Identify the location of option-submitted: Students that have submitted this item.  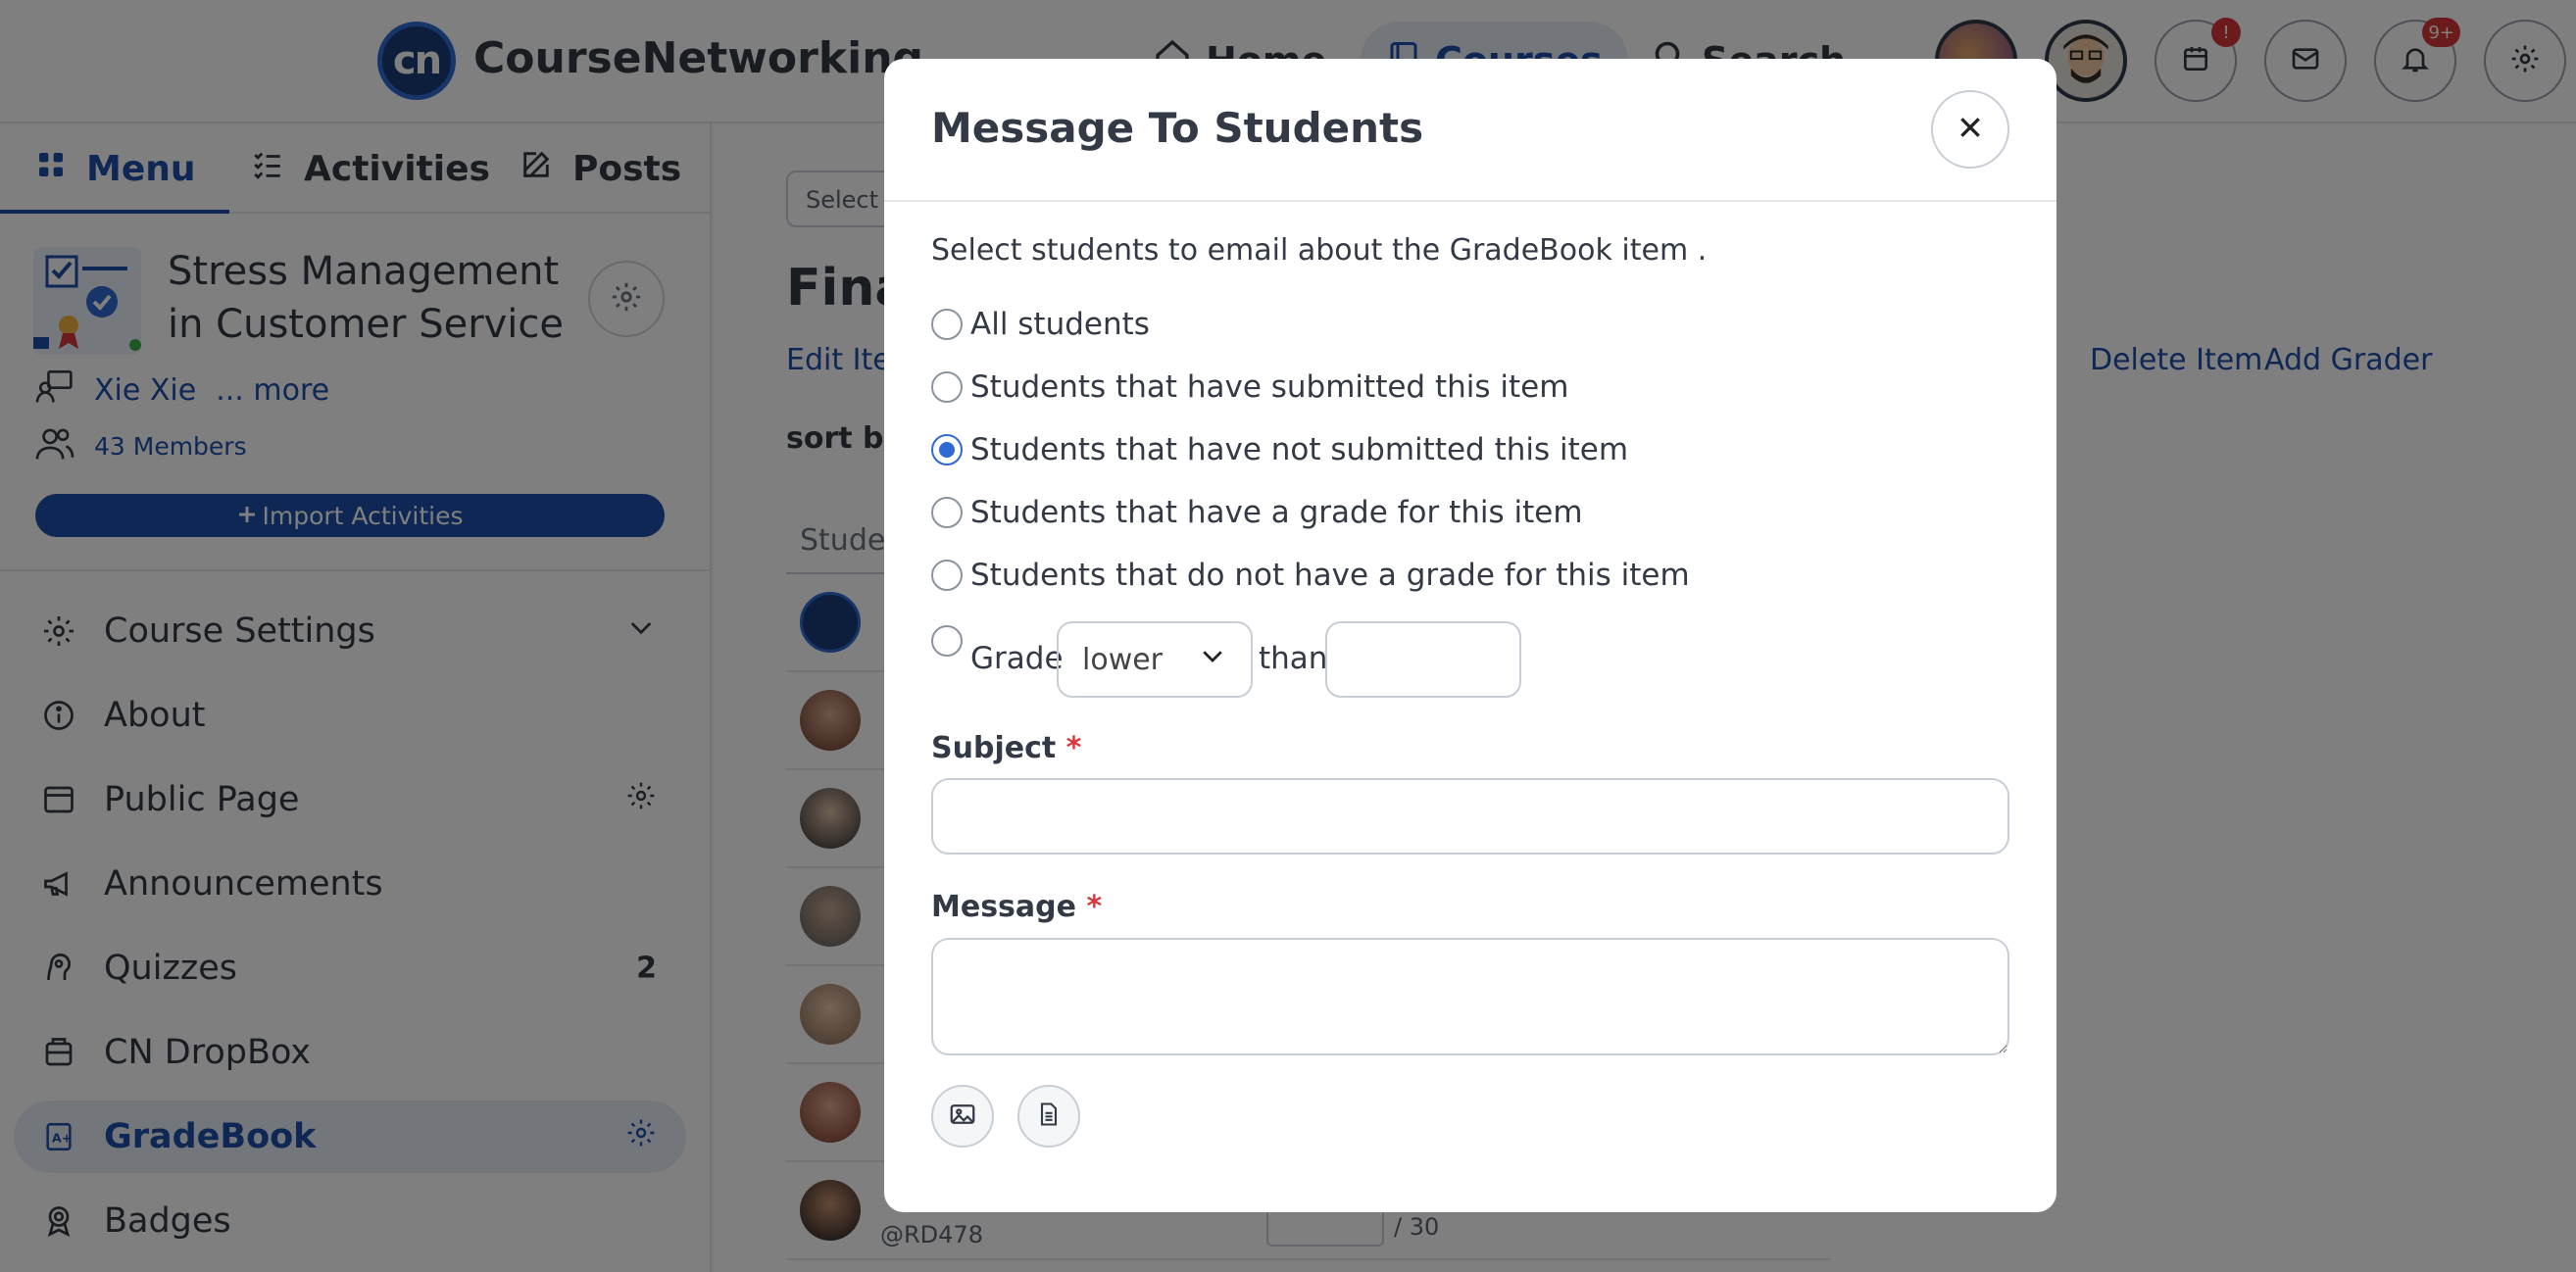
(1249, 387).